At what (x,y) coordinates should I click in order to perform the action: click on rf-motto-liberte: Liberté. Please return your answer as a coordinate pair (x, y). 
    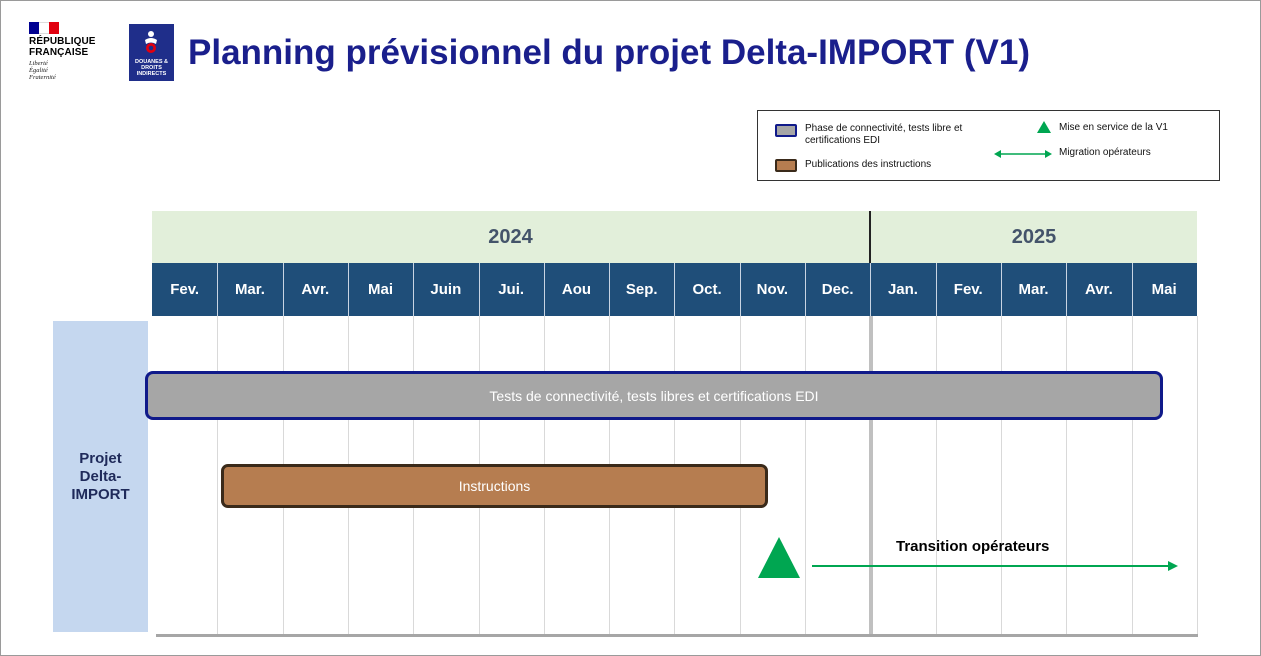
    Looking at the image, I should click on (38, 63).